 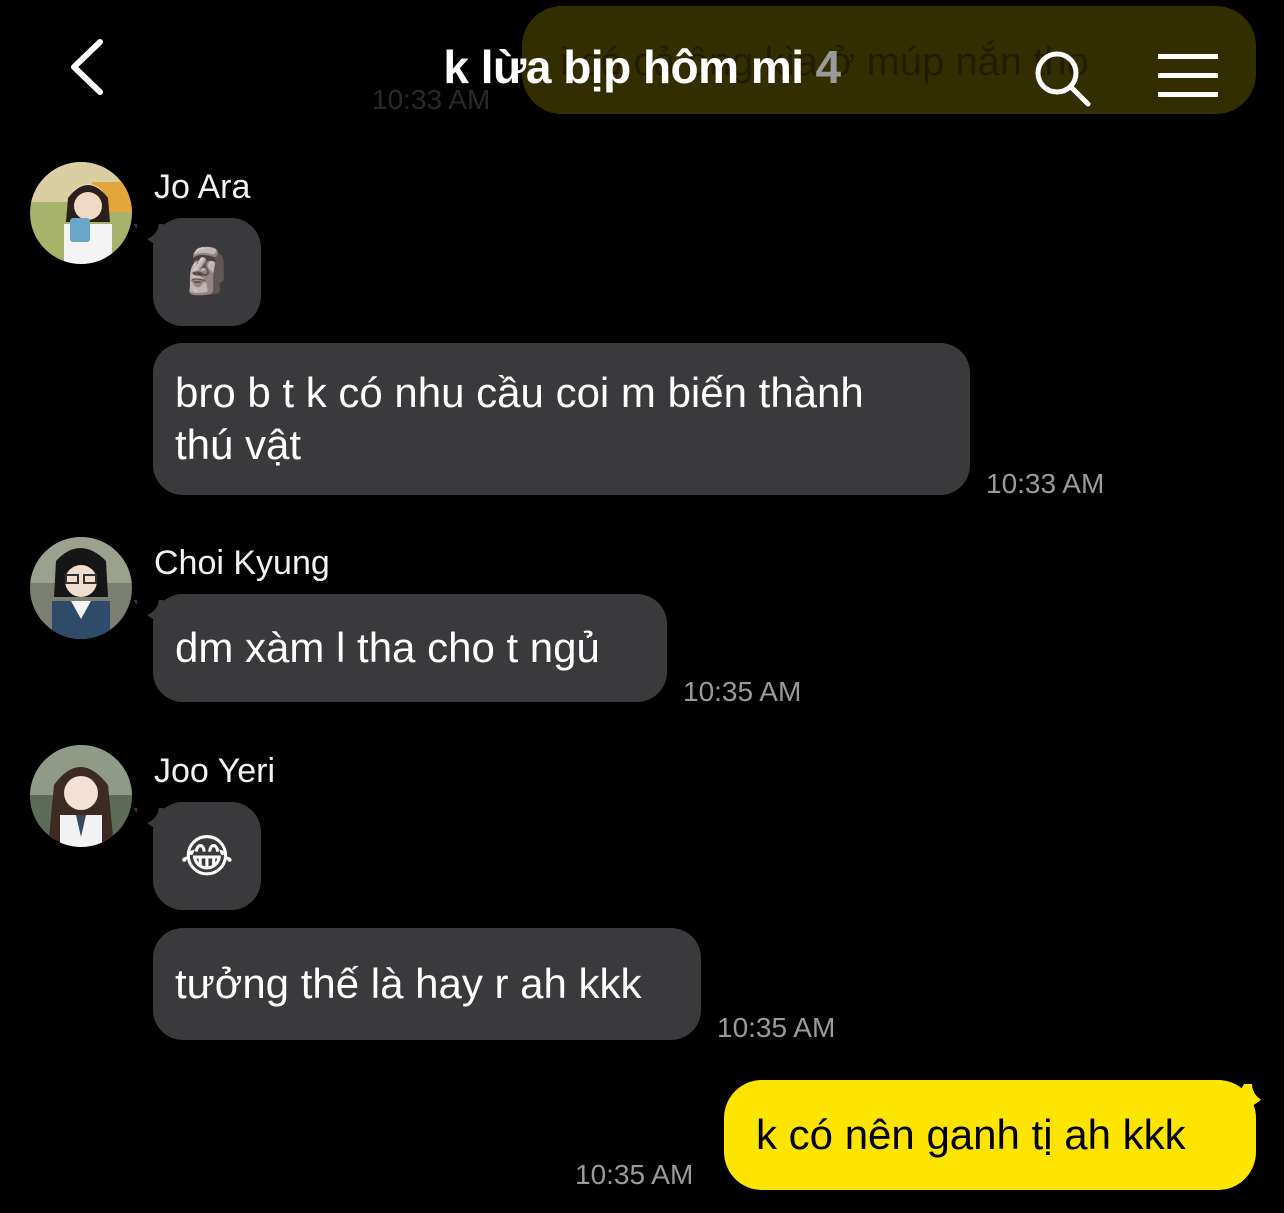 What do you see at coordinates (387, 647) in the screenshot?
I see `message-text: dm xàm l tha cho t ngủ` at bounding box center [387, 647].